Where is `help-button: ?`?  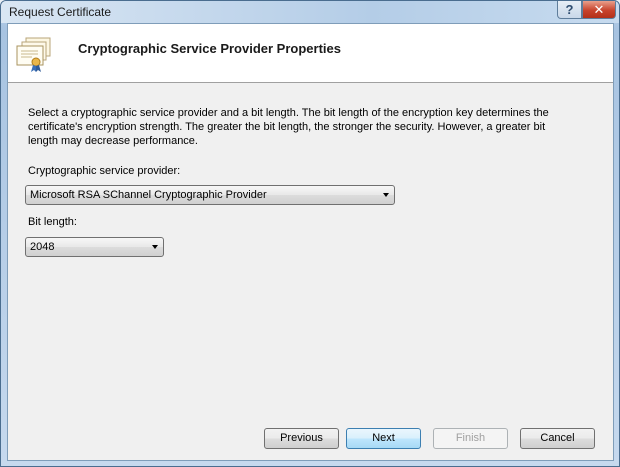
help-button: ? is located at coordinates (569, 10).